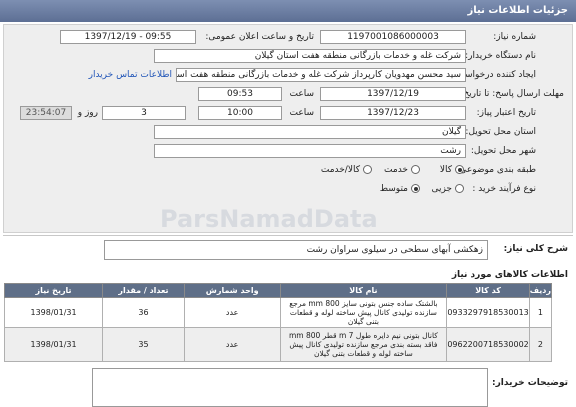 The width and height of the screenshot is (576, 407). Describe the element at coordinates (143, 290) in the screenshot. I see `col-qty: تعداد / مقدار` at that location.